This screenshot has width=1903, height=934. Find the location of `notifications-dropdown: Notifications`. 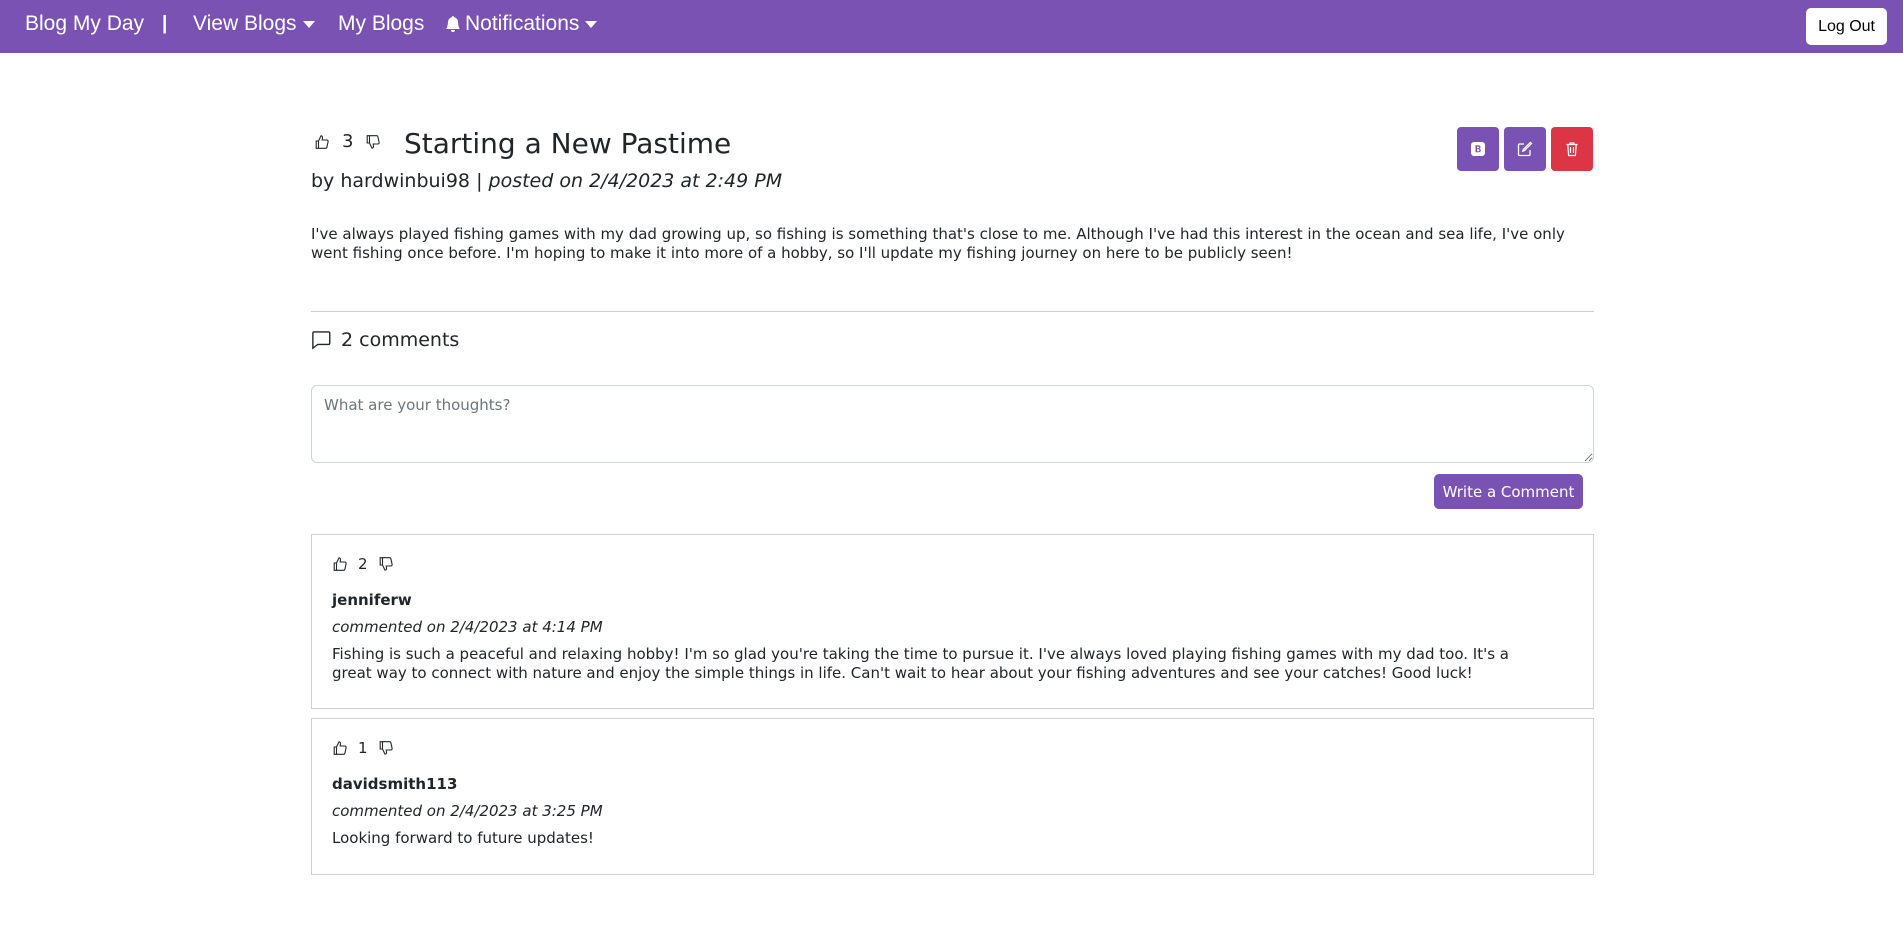

notifications-dropdown: Notifications is located at coordinates (521, 24).